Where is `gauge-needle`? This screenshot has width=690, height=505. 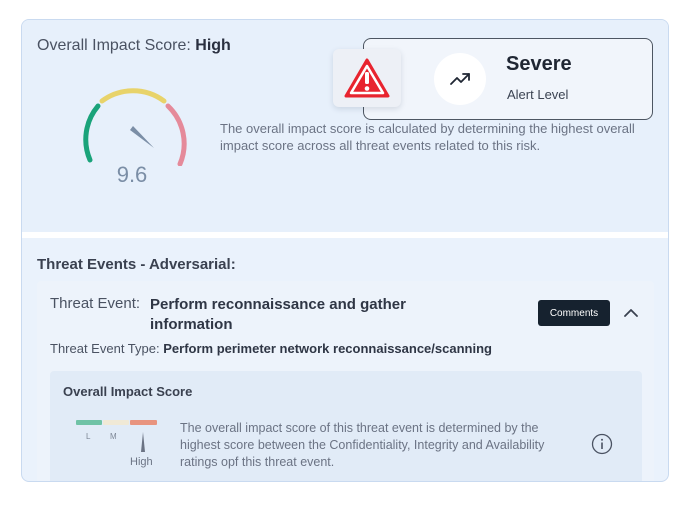 gauge-needle is located at coordinates (142, 137).